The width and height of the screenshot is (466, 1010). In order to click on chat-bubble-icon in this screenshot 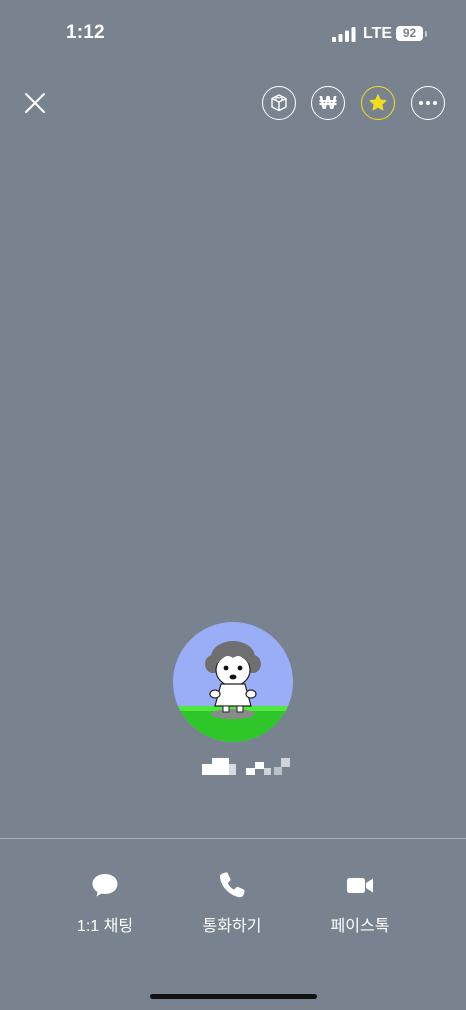, I will do `click(105, 885)`.